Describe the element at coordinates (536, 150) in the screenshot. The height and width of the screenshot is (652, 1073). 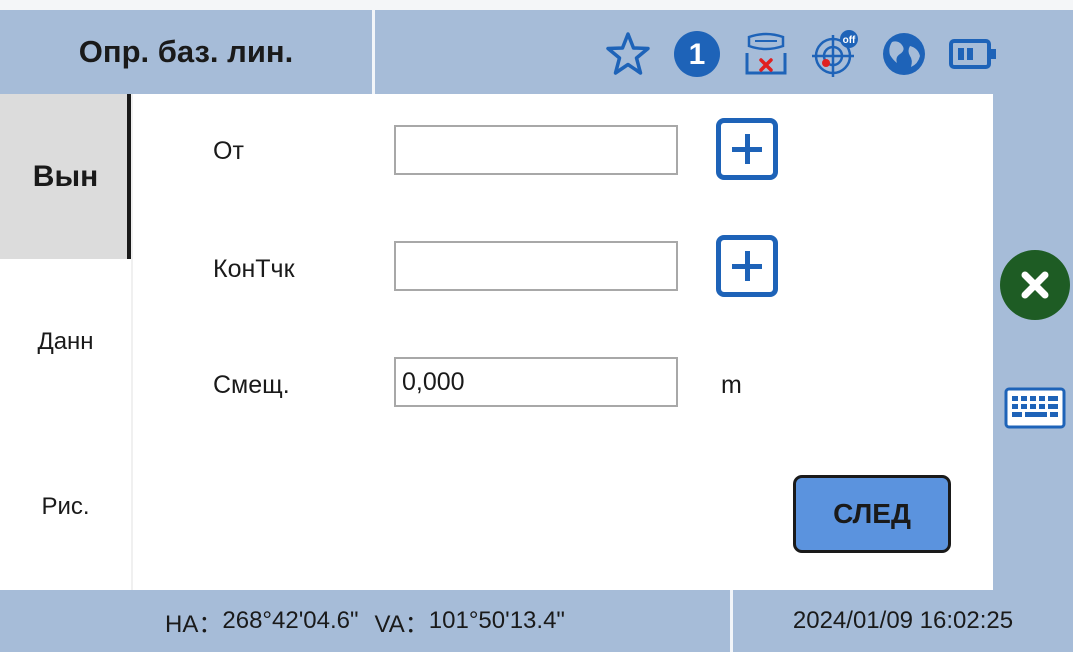
I see `from-point-input` at that location.